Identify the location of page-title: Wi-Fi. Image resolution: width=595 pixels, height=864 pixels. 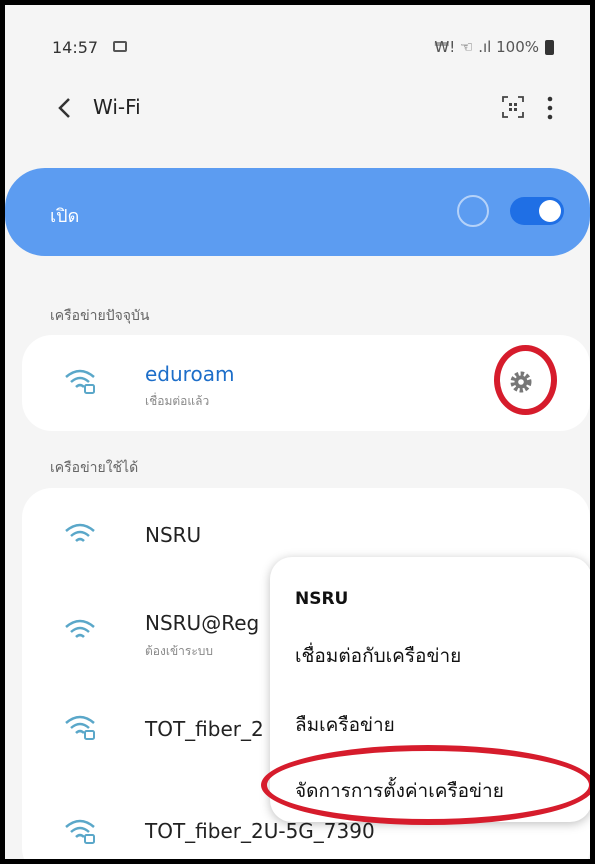
(117, 107).